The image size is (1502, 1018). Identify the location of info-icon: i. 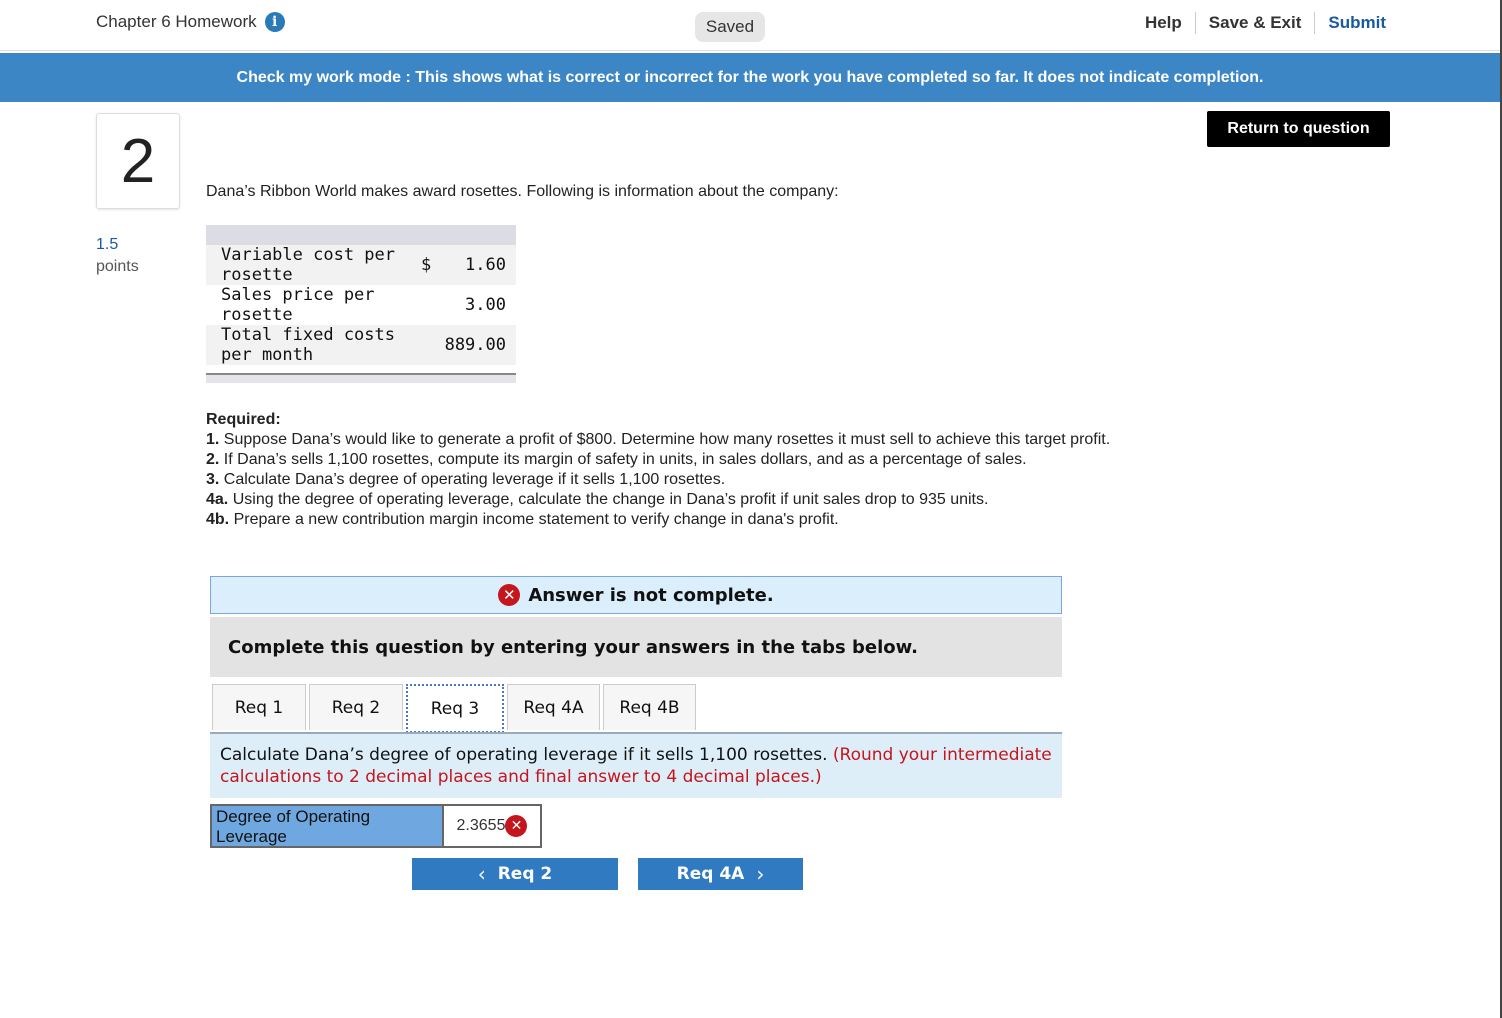
(274, 22).